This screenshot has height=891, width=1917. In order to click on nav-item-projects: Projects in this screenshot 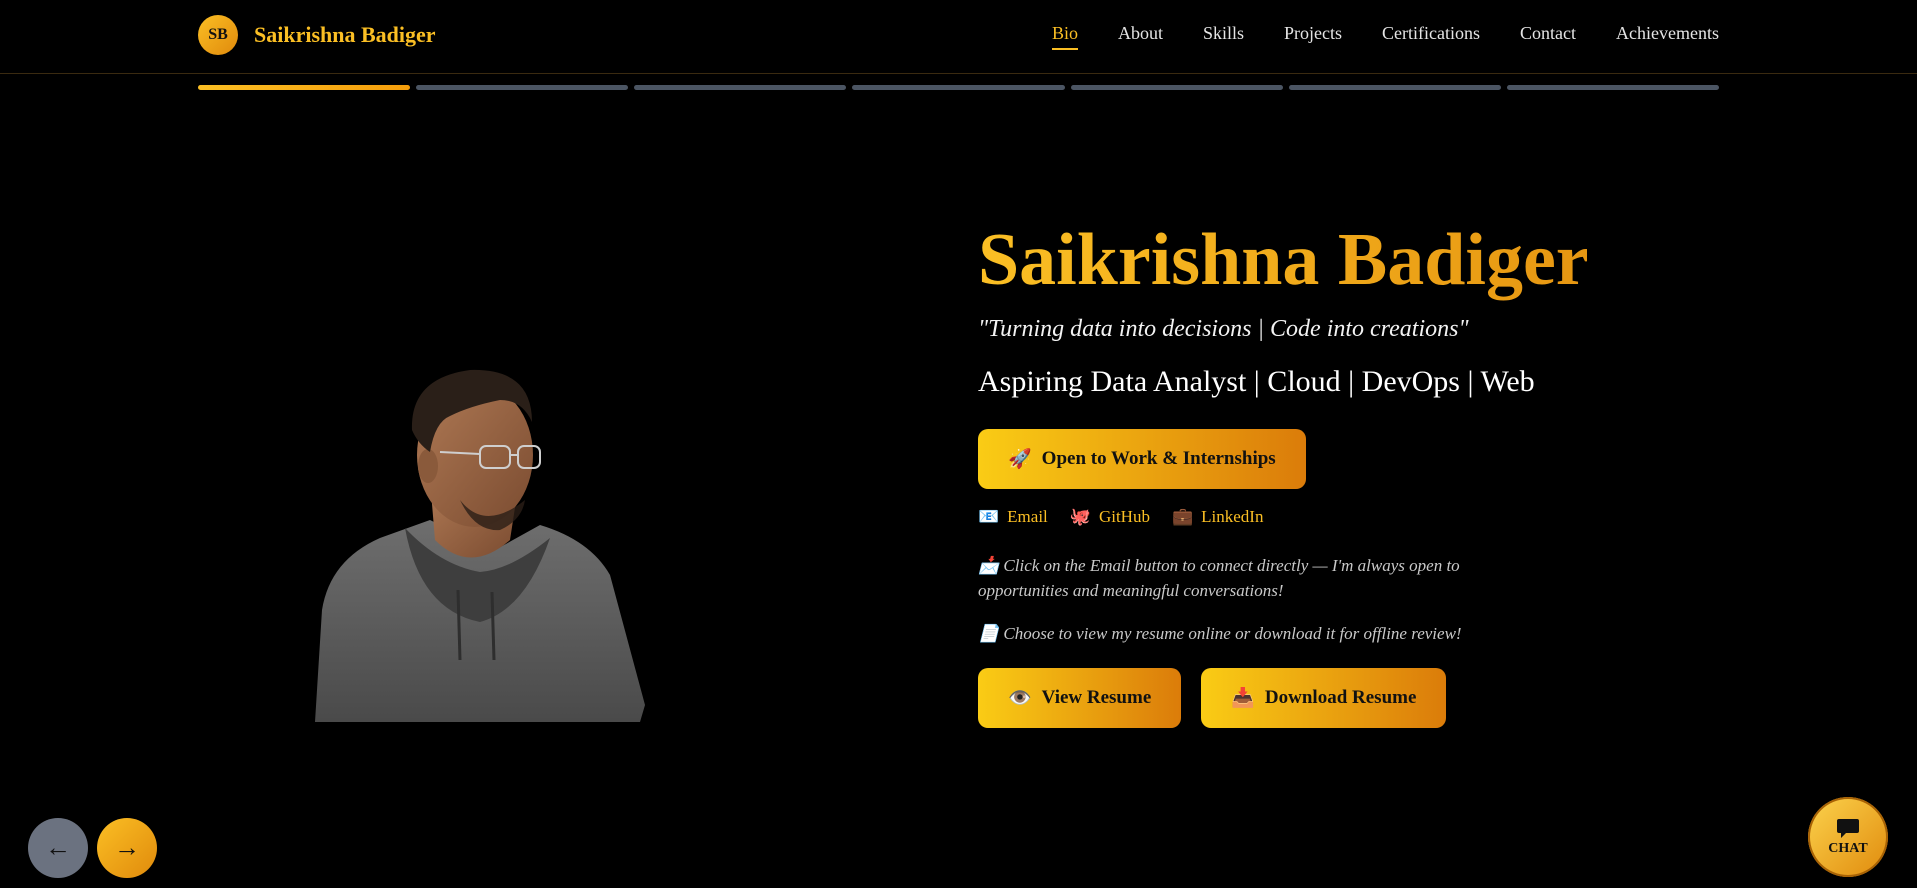, I will do `click(1313, 36)`.